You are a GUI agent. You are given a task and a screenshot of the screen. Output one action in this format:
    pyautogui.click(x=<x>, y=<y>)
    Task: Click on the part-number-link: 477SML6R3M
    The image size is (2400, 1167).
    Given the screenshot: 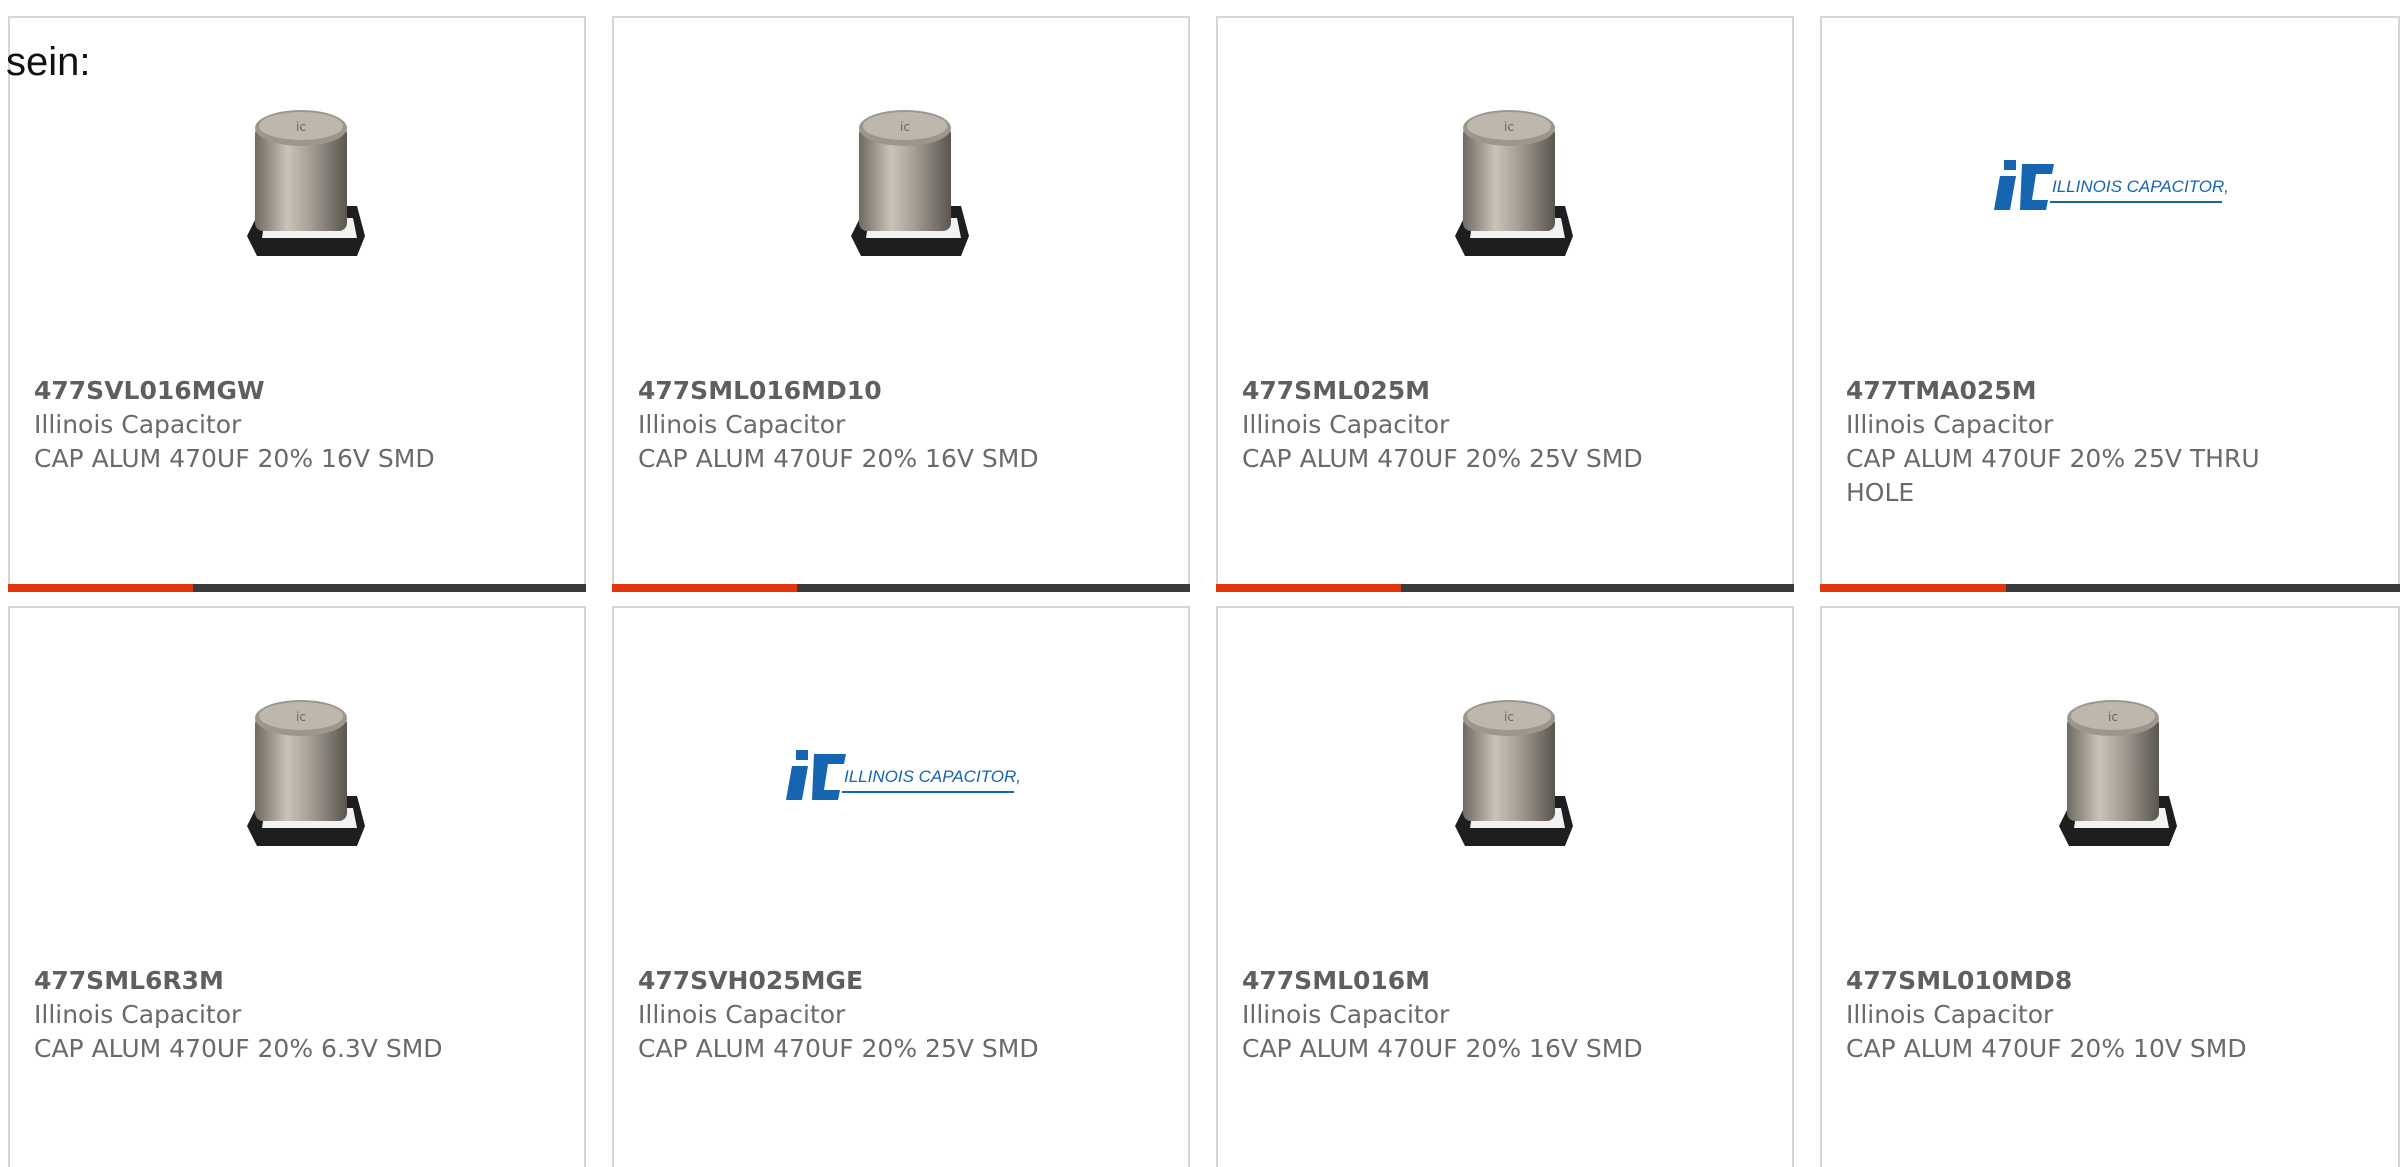 What is the action you would take?
    pyautogui.click(x=297, y=981)
    